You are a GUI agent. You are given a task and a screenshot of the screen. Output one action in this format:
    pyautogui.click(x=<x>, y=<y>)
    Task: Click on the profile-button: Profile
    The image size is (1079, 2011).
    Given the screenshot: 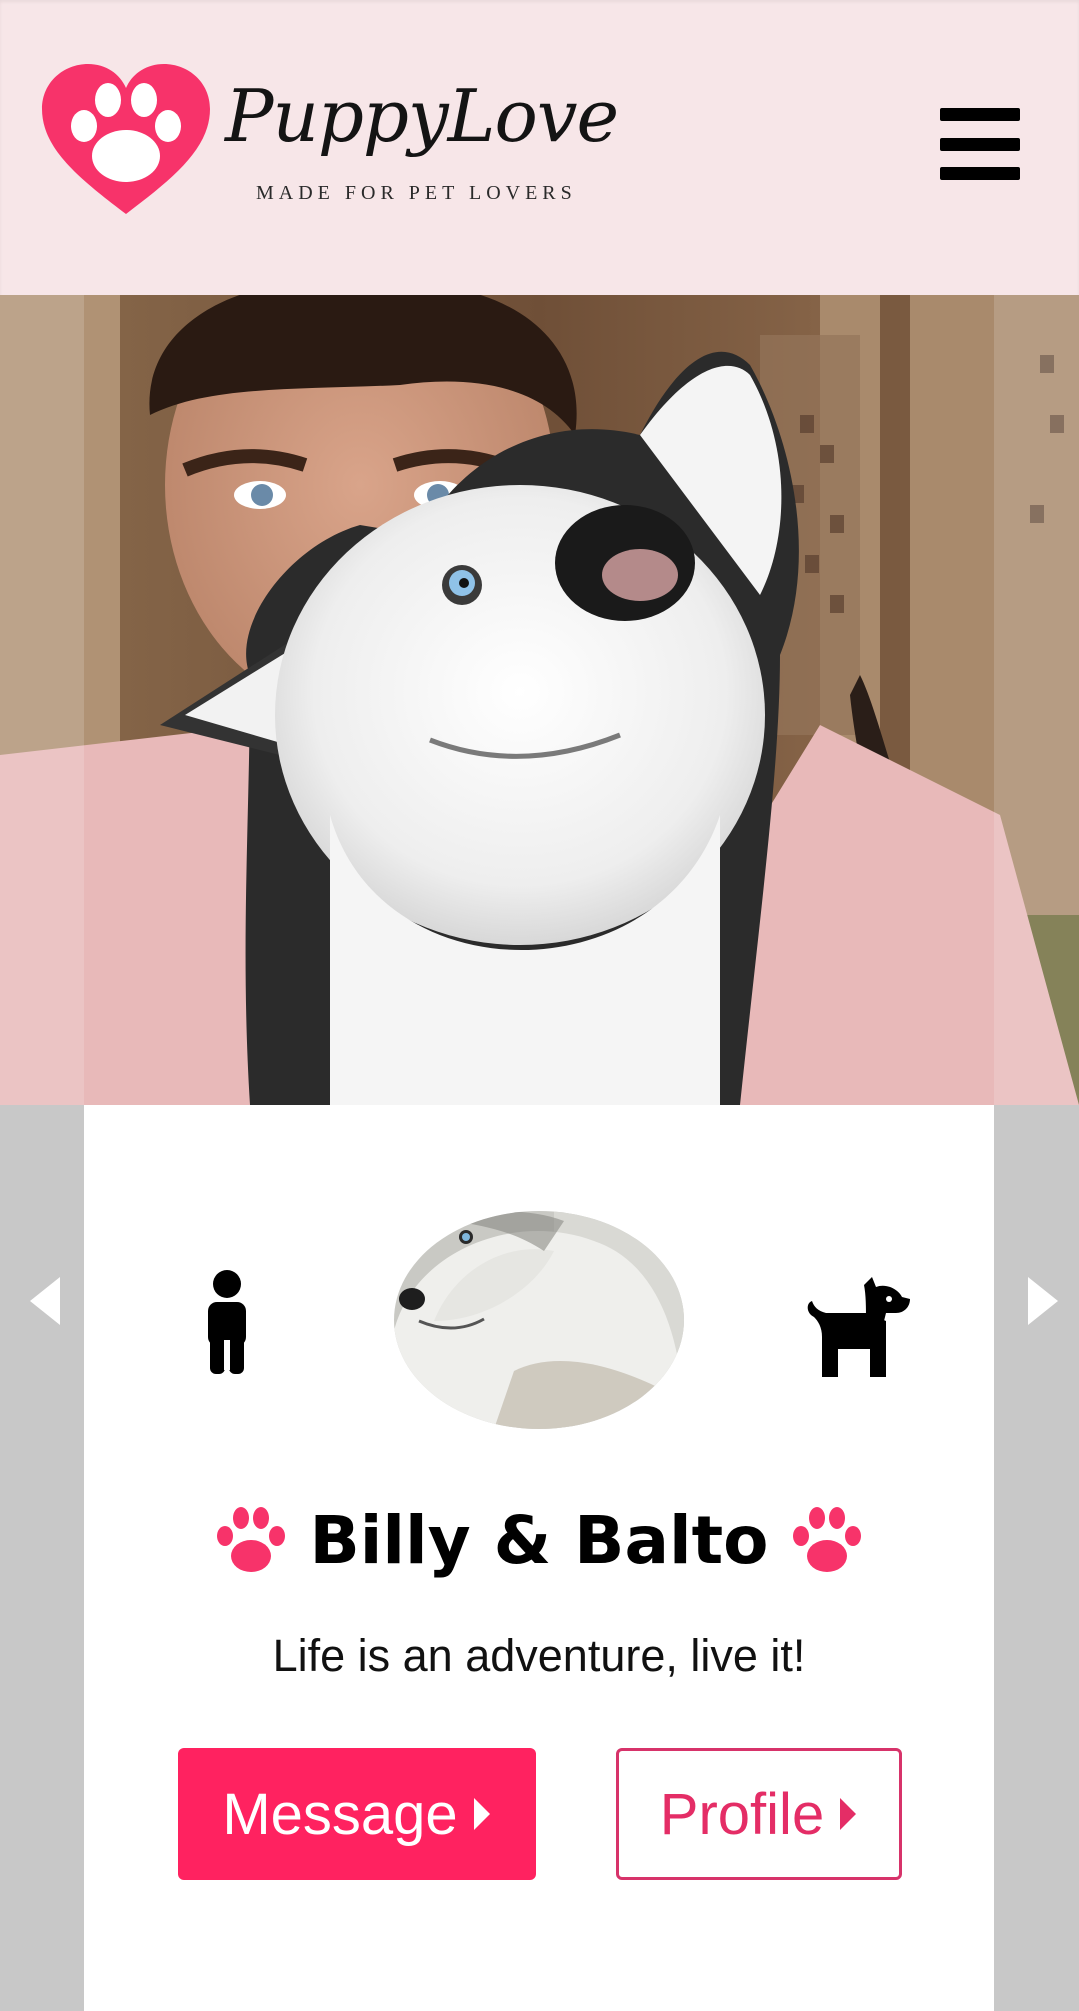 What is the action you would take?
    pyautogui.click(x=759, y=1814)
    